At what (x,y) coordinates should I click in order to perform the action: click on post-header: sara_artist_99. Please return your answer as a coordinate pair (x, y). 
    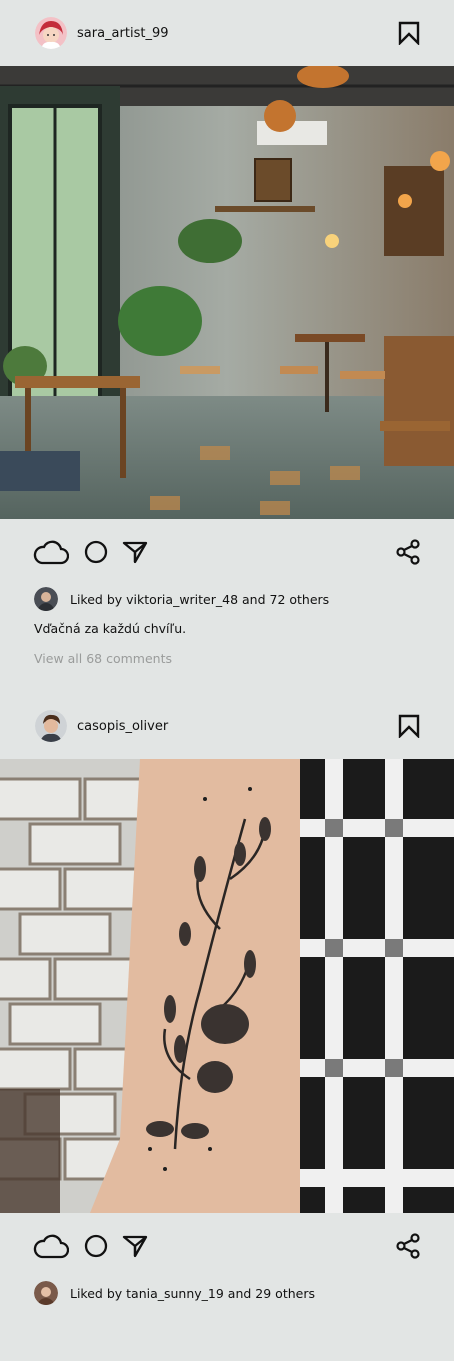
    Looking at the image, I should click on (227, 33).